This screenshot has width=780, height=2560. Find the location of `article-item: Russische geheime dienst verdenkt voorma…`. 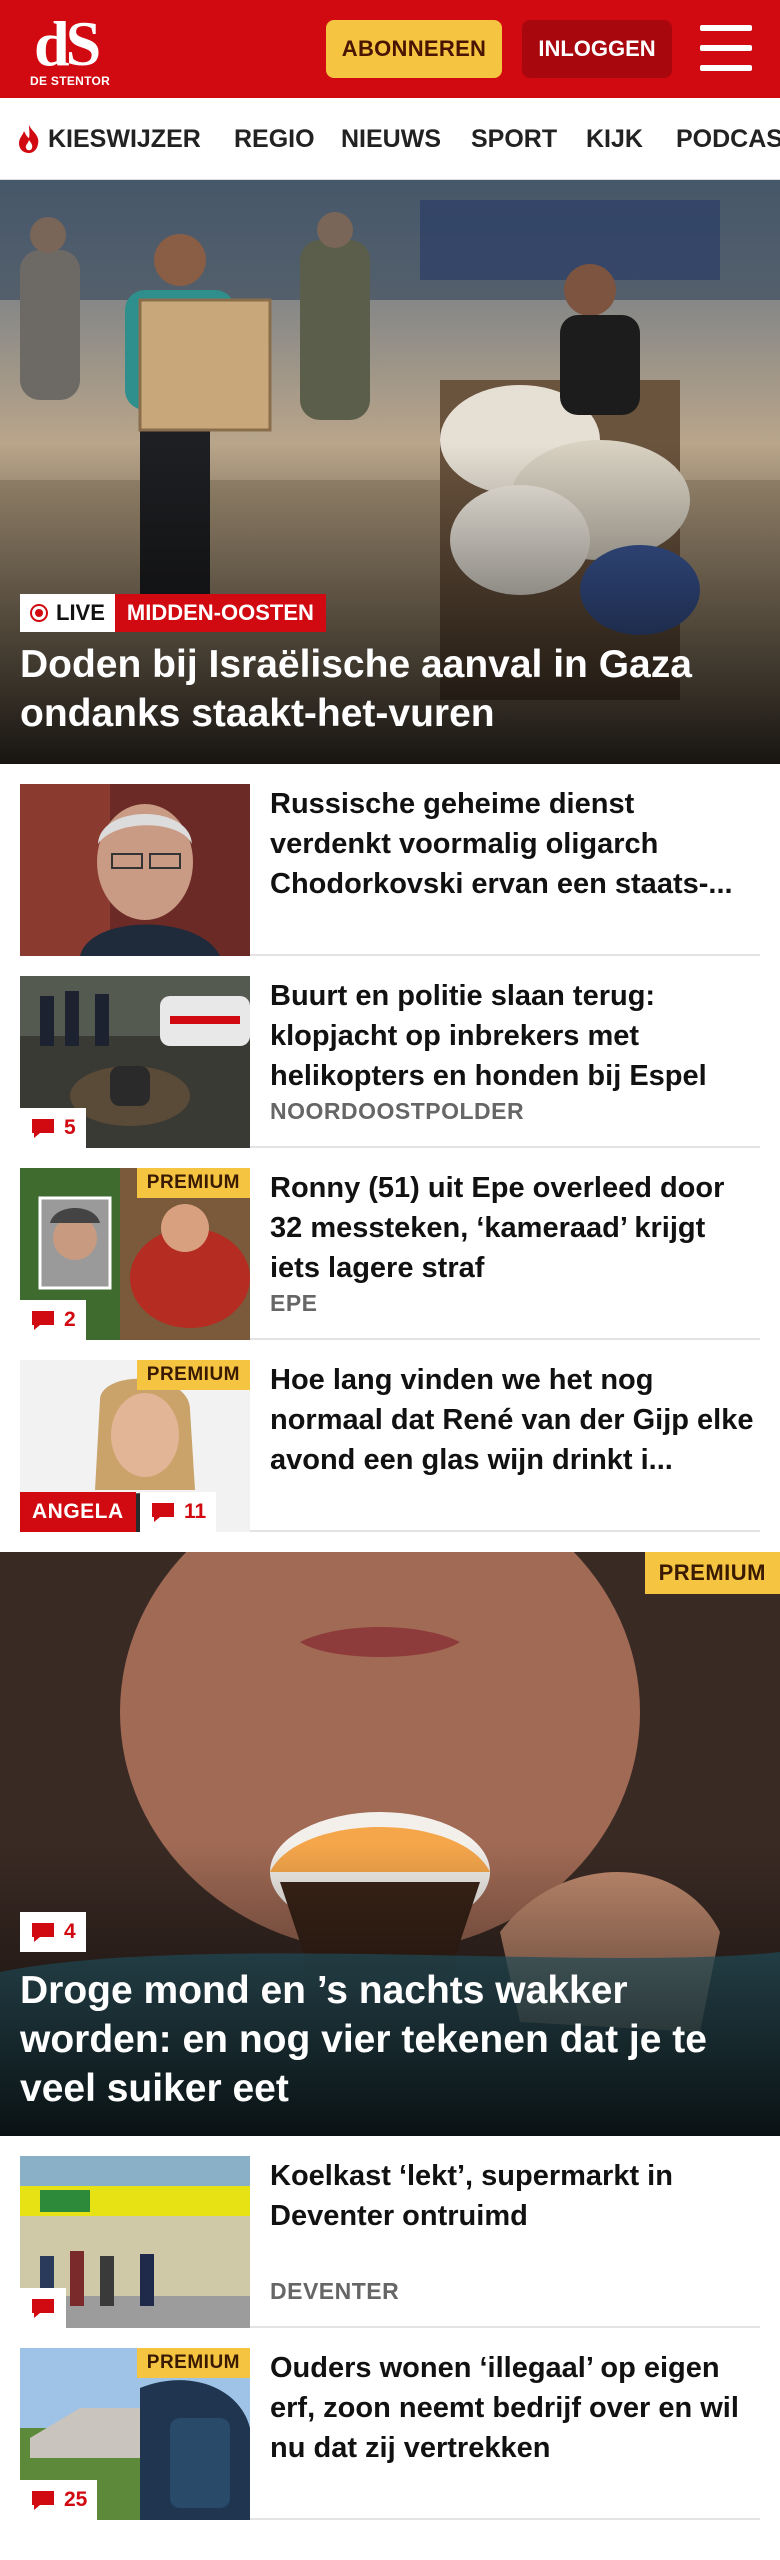

article-item: Russische geheime dienst verdenkt voorma… is located at coordinates (390, 860).